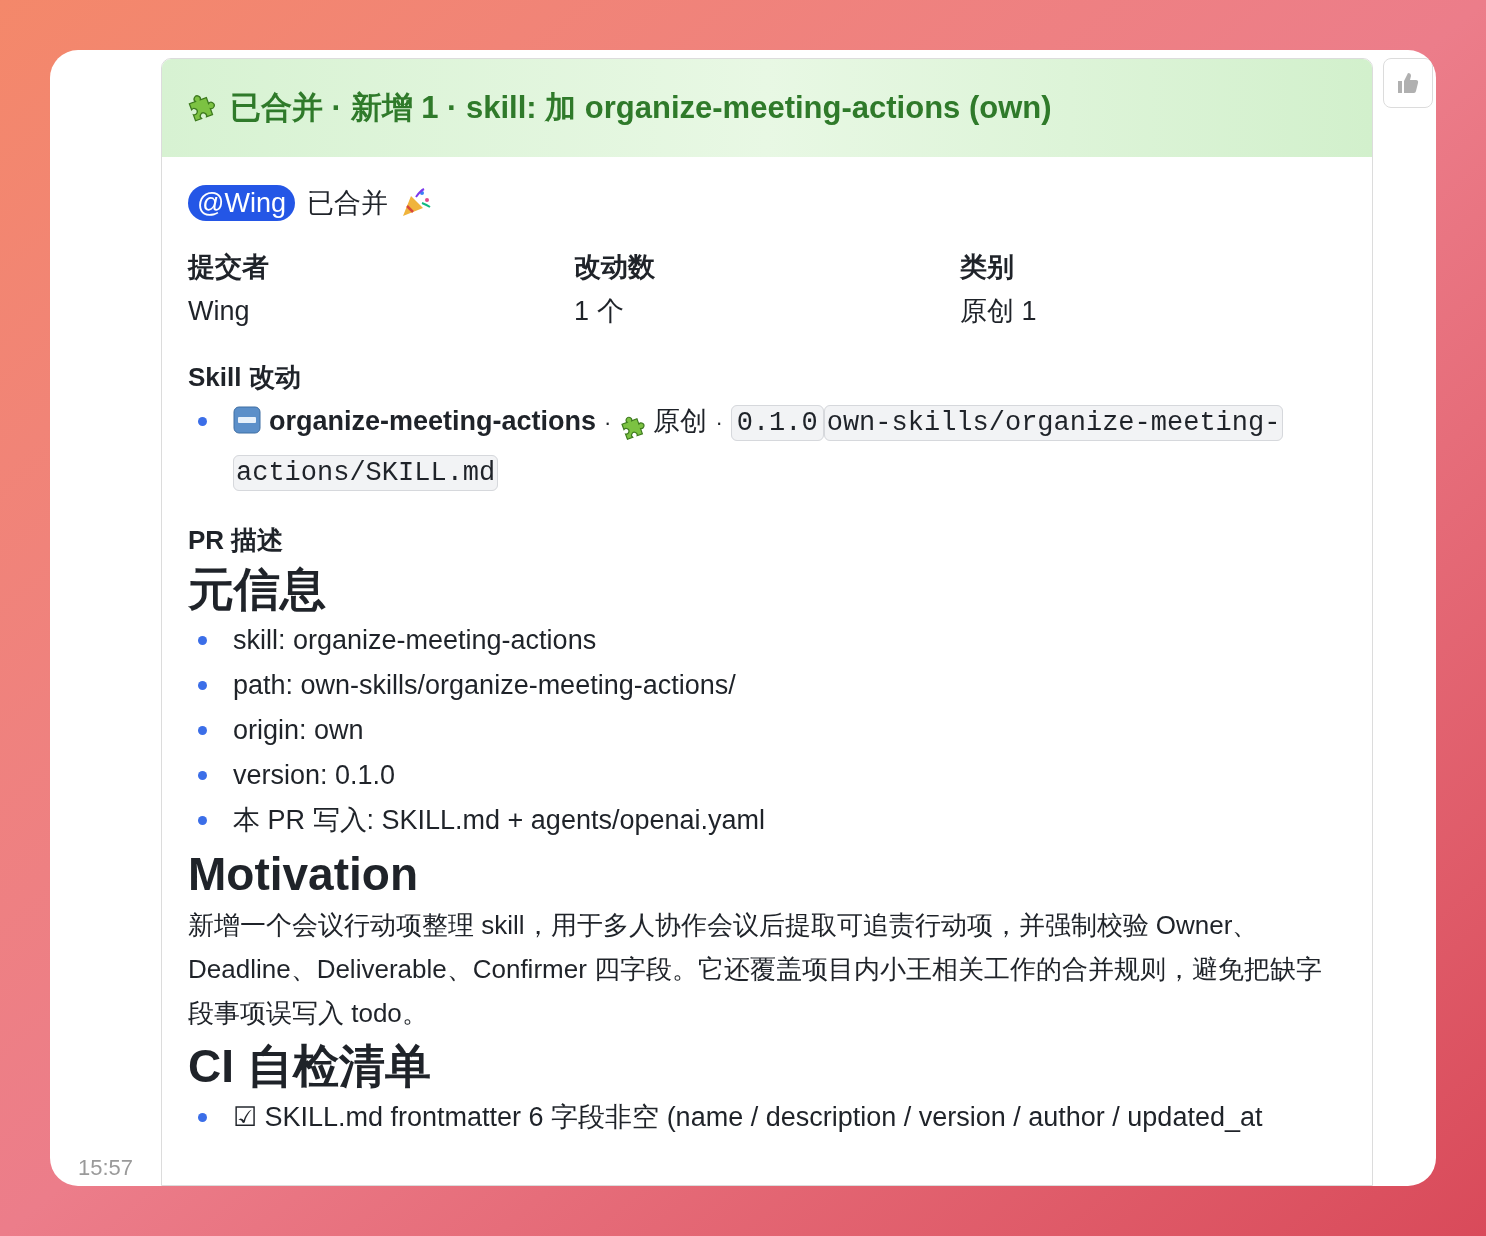  I want to click on section-heading: Skill 改动, so click(245, 377).